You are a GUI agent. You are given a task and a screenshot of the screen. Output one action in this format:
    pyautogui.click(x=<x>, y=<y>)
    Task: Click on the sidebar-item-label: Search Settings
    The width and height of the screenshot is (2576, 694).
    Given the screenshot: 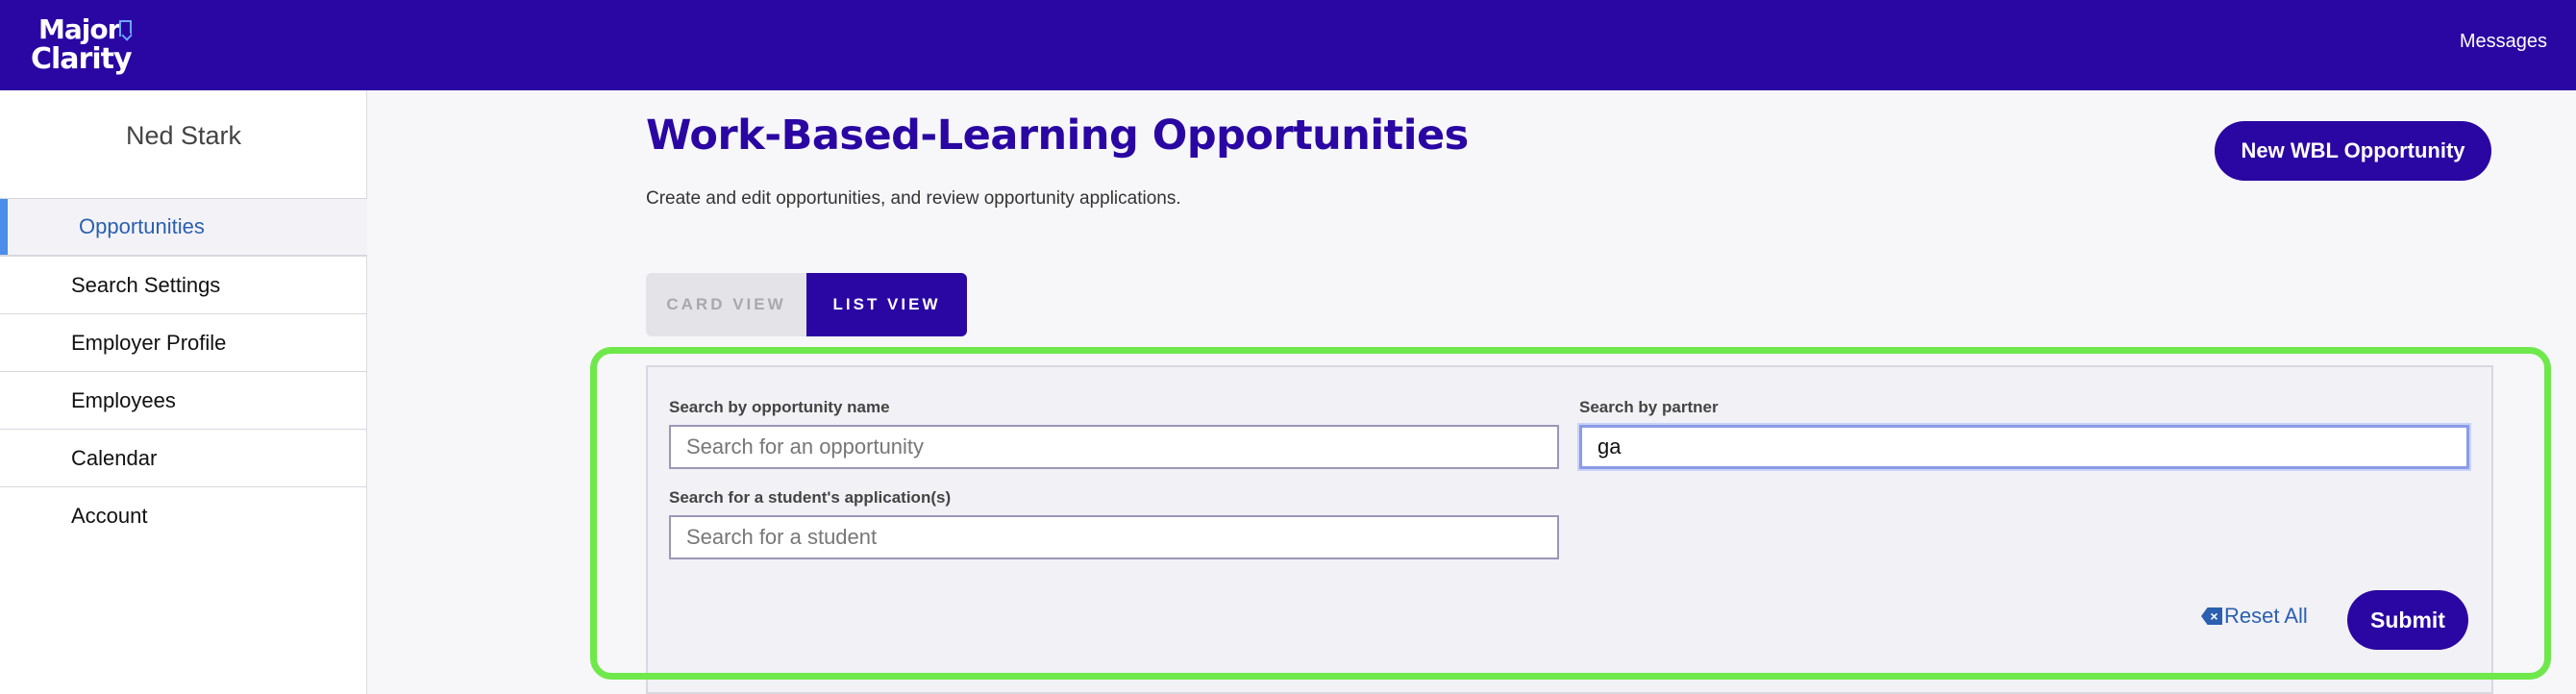 What is the action you would take?
    pyautogui.click(x=146, y=285)
    